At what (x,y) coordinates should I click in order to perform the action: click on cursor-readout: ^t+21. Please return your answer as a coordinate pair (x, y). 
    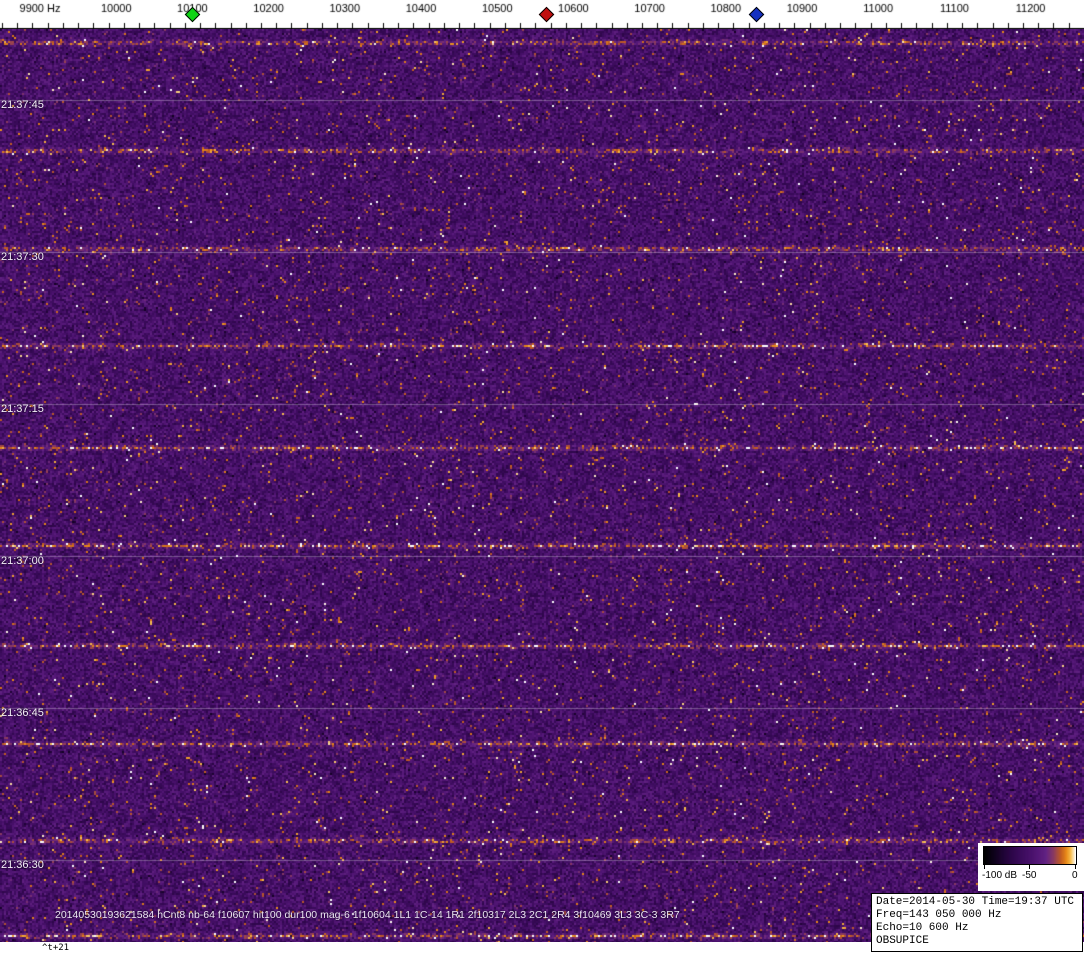
    Looking at the image, I should click on (56, 948).